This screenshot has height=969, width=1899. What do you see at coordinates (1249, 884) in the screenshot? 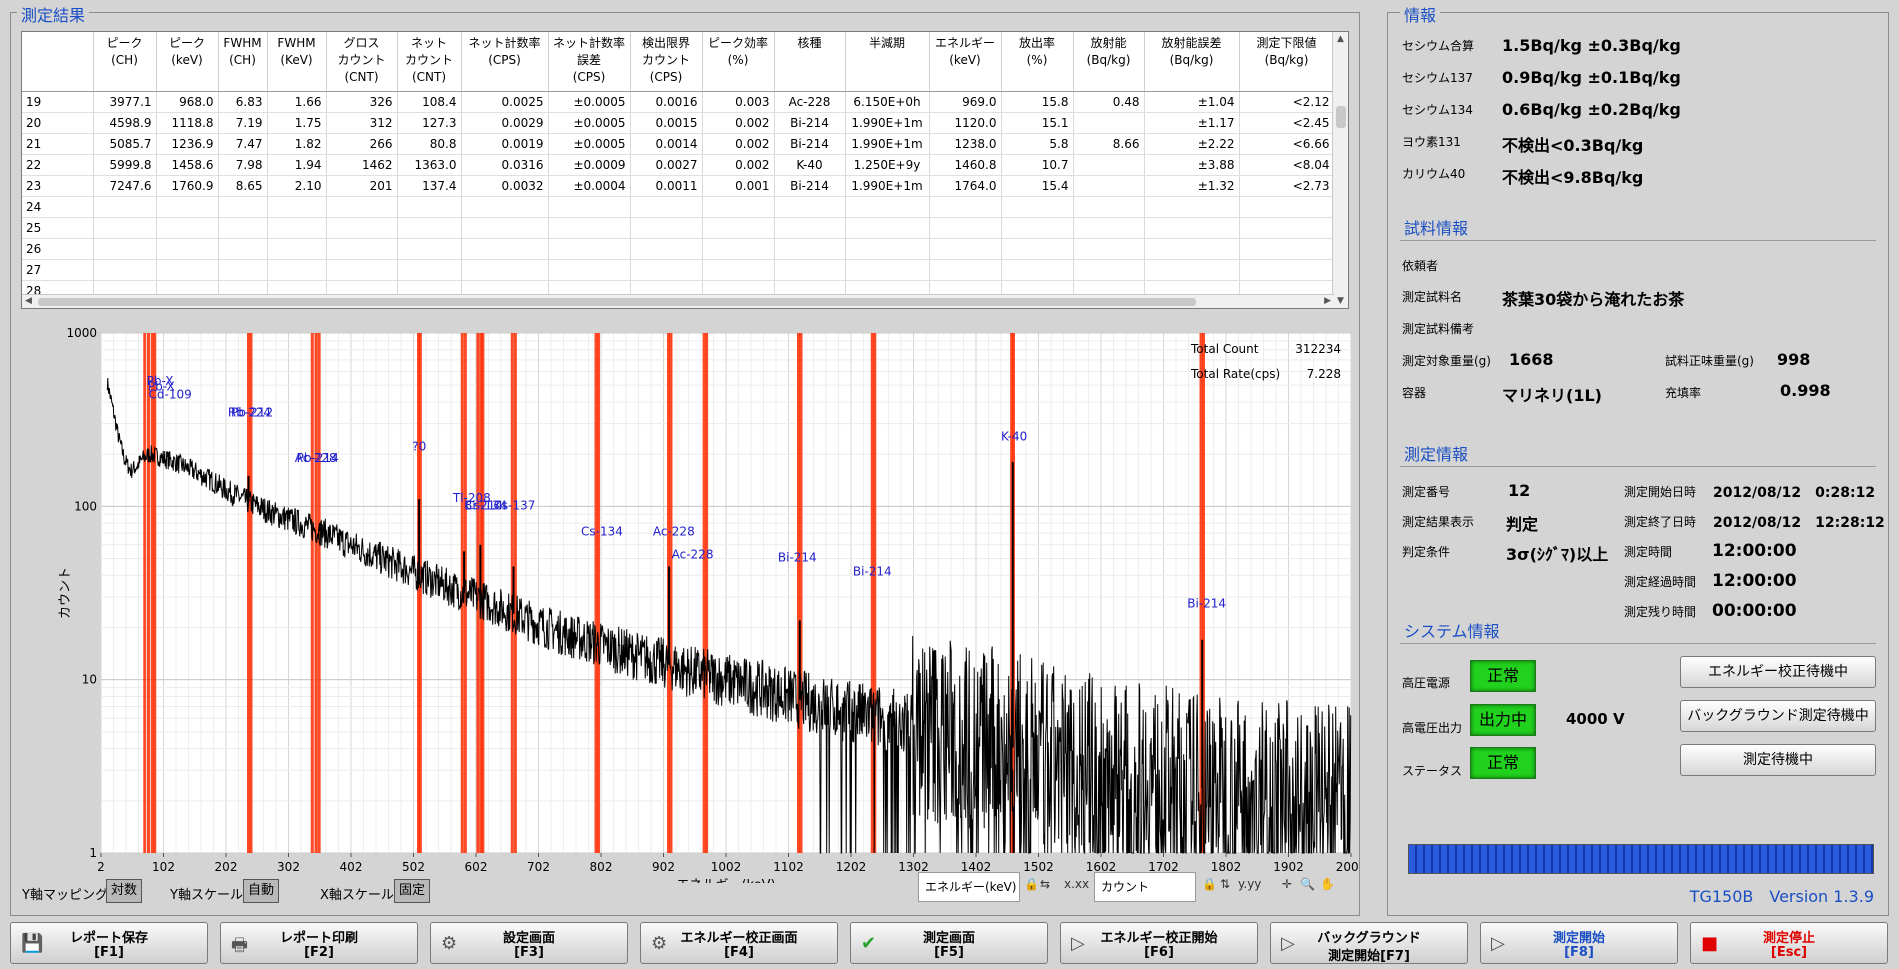
I see `y-format-icon: y.yy` at bounding box center [1249, 884].